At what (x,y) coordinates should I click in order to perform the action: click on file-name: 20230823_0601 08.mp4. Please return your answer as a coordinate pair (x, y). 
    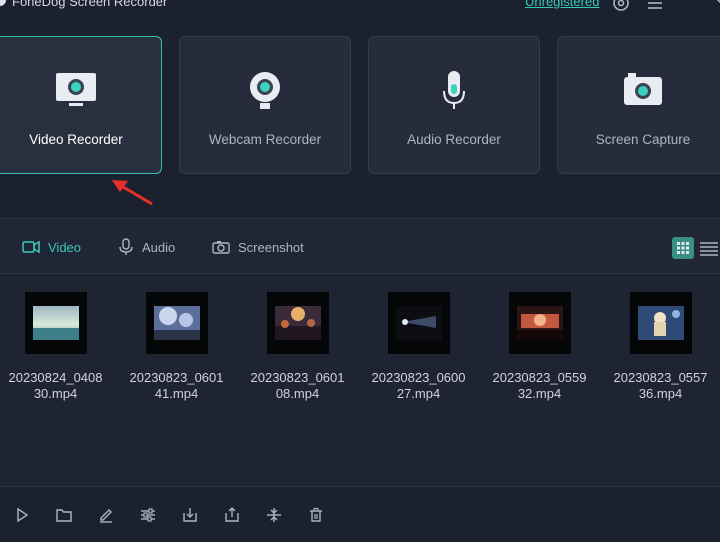
    Looking at the image, I should click on (297, 385).